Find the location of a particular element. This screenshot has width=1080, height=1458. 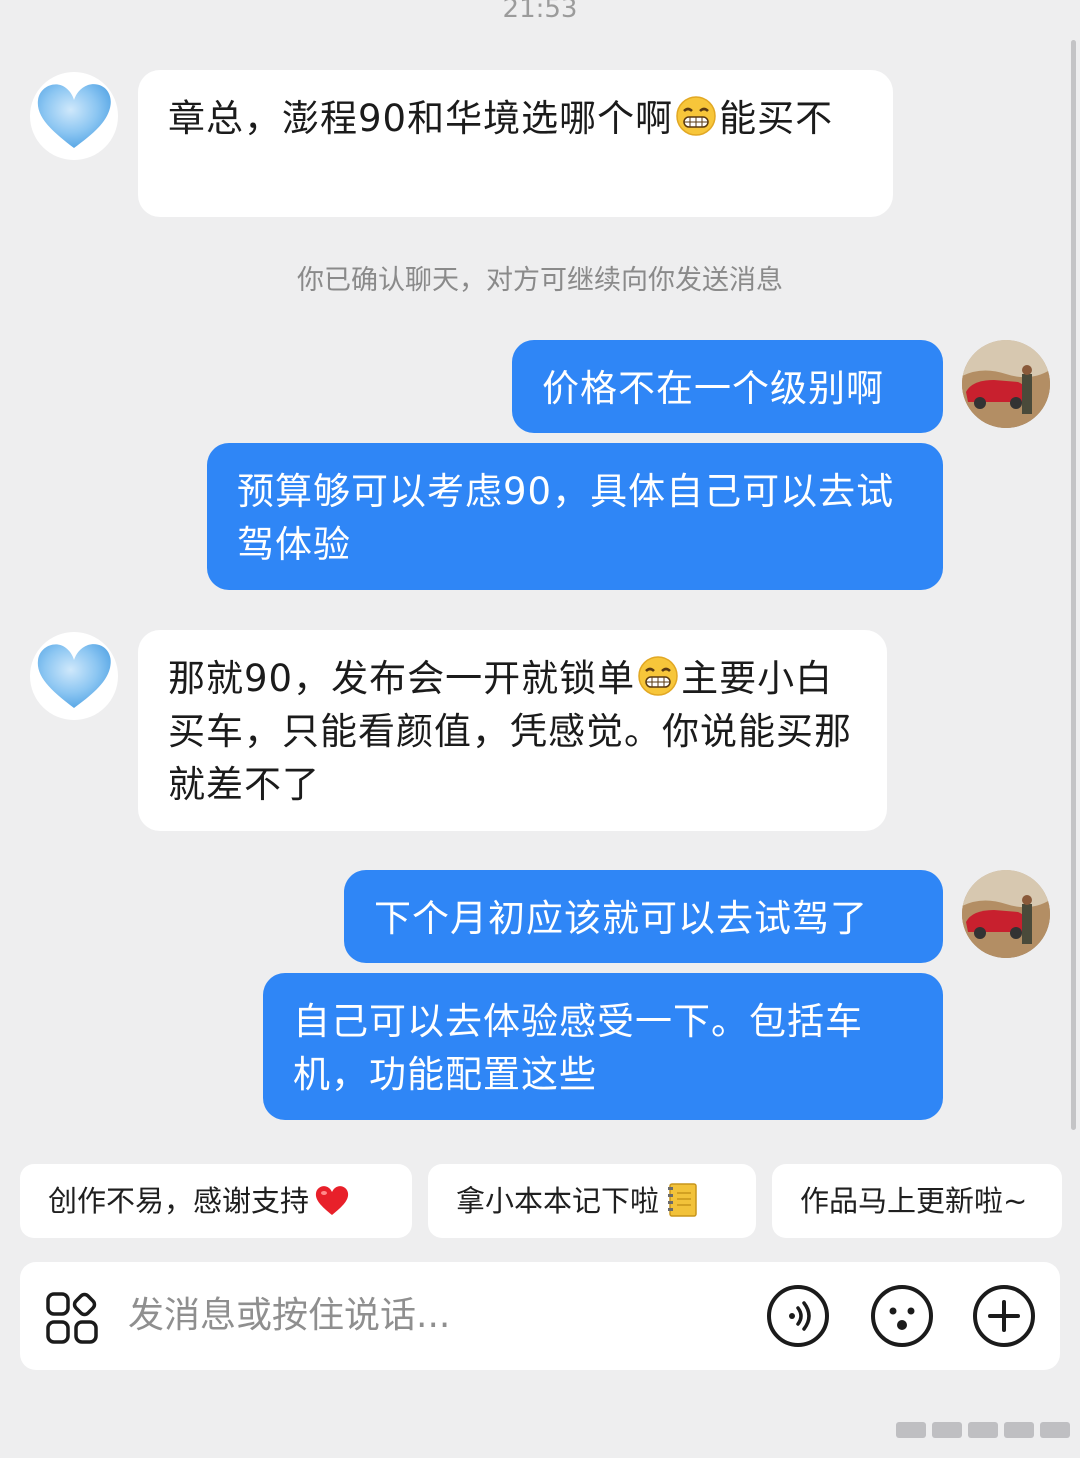

message-bubble-outgoing: 下个月初应该就可以去试驾了 is located at coordinates (643, 916).